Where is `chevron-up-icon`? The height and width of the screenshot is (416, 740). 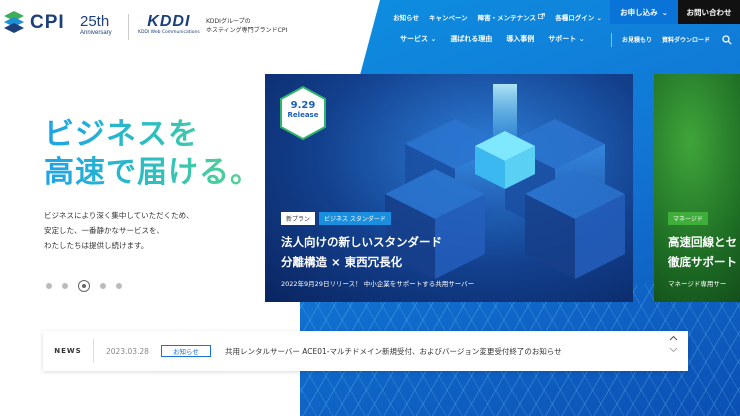
chevron-up-icon is located at coordinates (673, 338).